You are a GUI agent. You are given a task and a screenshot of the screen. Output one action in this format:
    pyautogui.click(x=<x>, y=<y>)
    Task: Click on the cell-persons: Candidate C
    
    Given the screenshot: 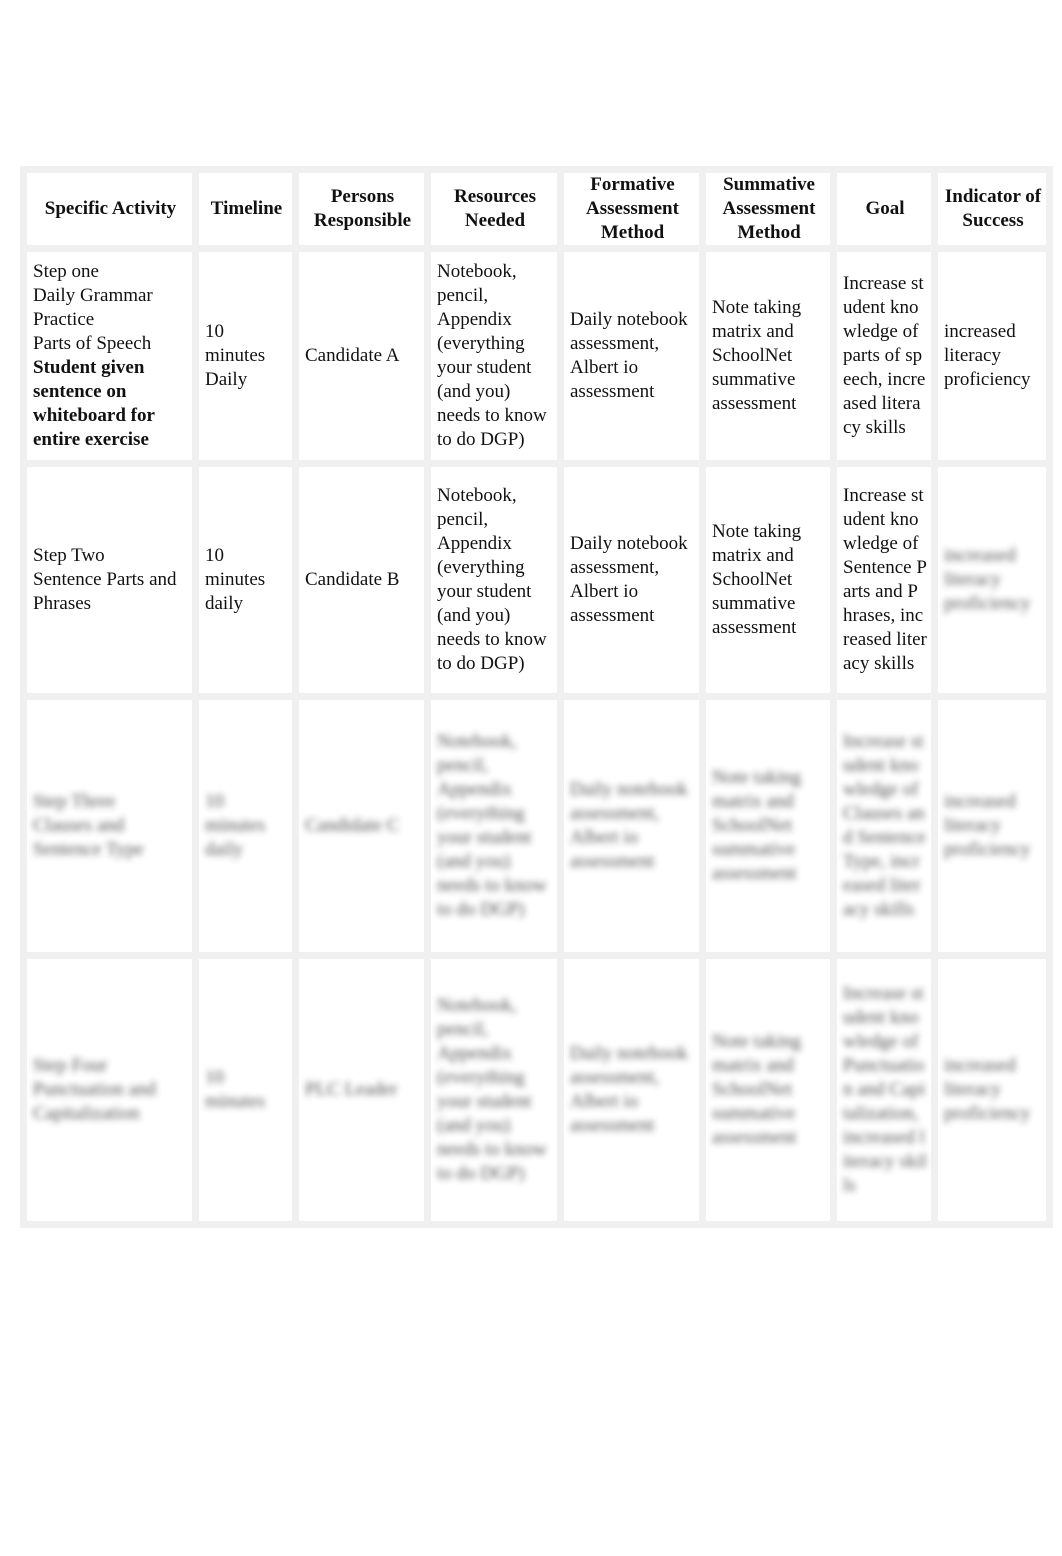 What is the action you would take?
    pyautogui.click(x=361, y=826)
    